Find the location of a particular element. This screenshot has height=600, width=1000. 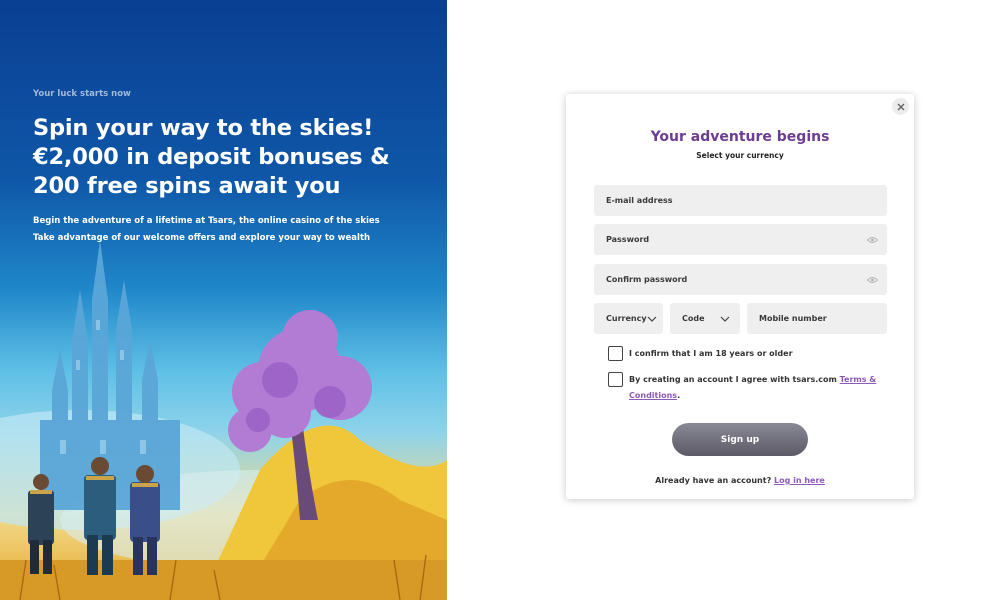

confirm-password-placeholder: Confirm password is located at coordinates (647, 279).